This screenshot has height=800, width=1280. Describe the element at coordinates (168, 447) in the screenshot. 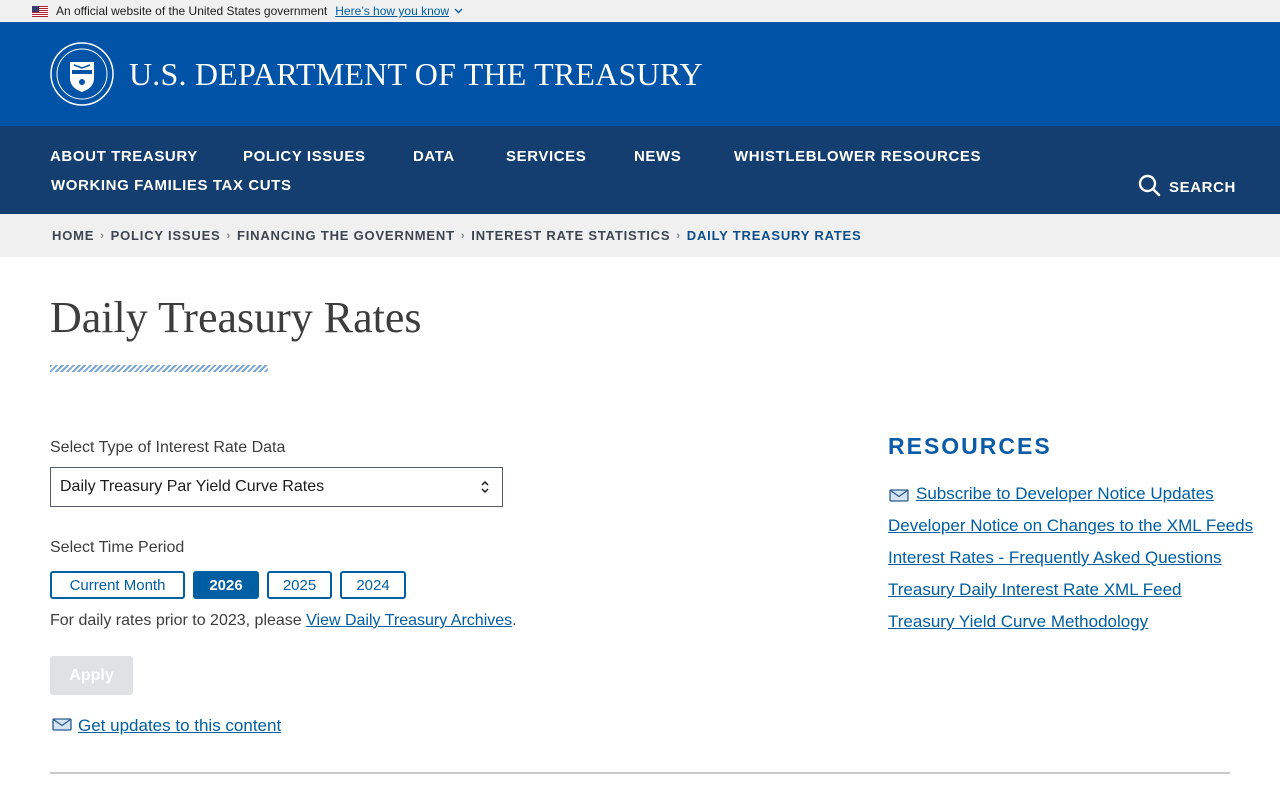

I see `type-label: Select Type of Interest Rate Data` at that location.